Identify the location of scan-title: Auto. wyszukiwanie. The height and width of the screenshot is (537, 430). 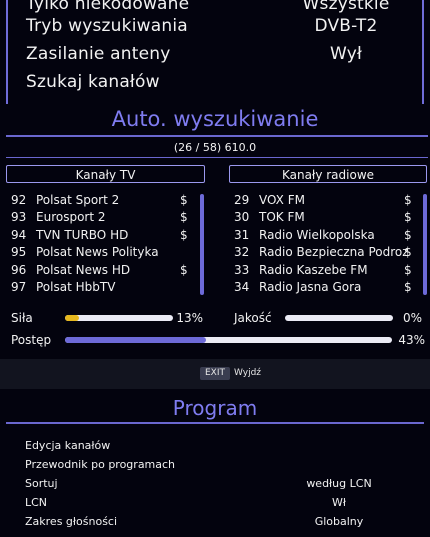
(215, 119).